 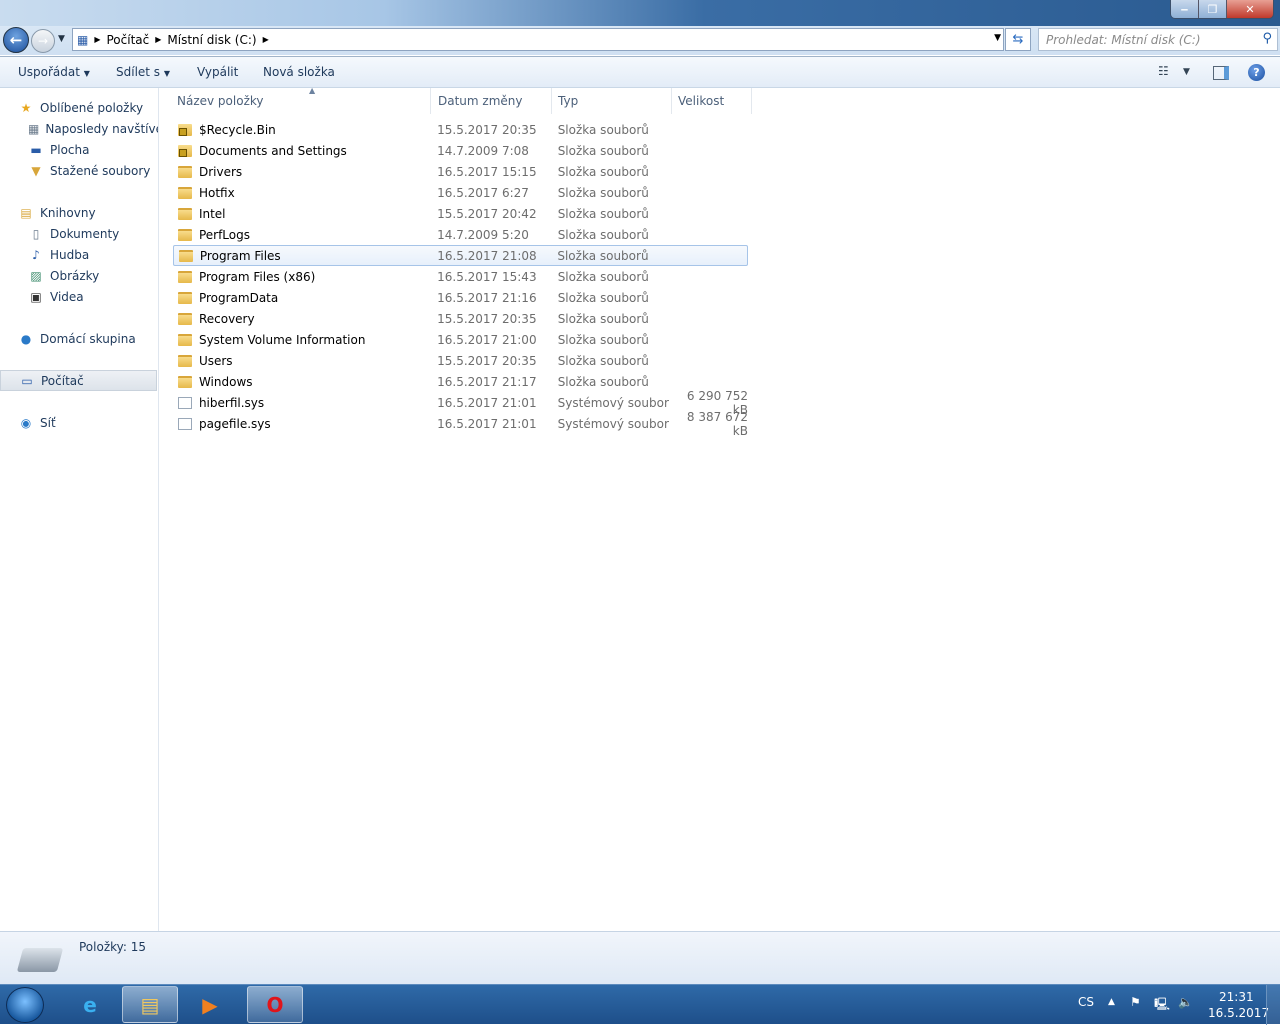 I want to click on sidebar-item: ▤ Knihovny, so click(x=78, y=212).